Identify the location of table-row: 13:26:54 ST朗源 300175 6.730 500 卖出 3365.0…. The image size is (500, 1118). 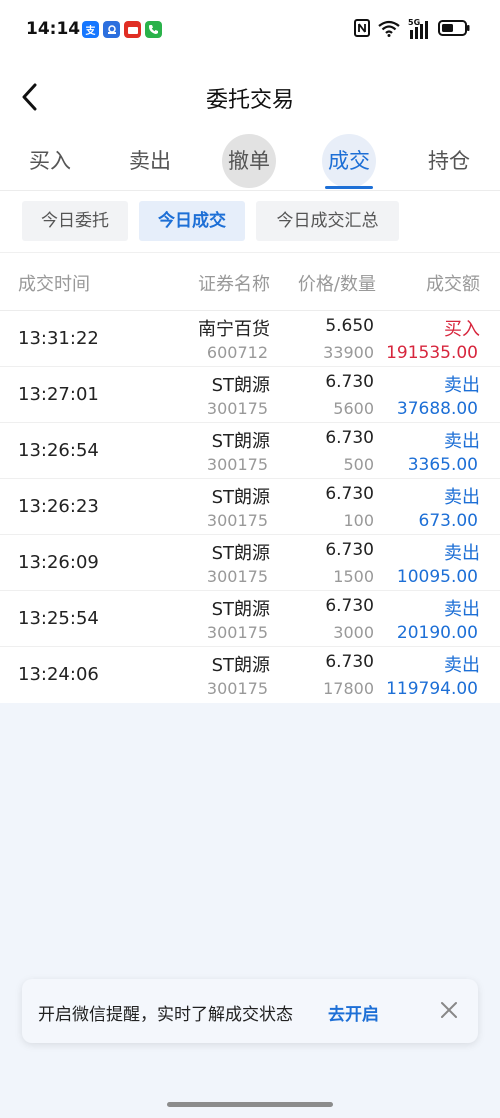
(250, 451).